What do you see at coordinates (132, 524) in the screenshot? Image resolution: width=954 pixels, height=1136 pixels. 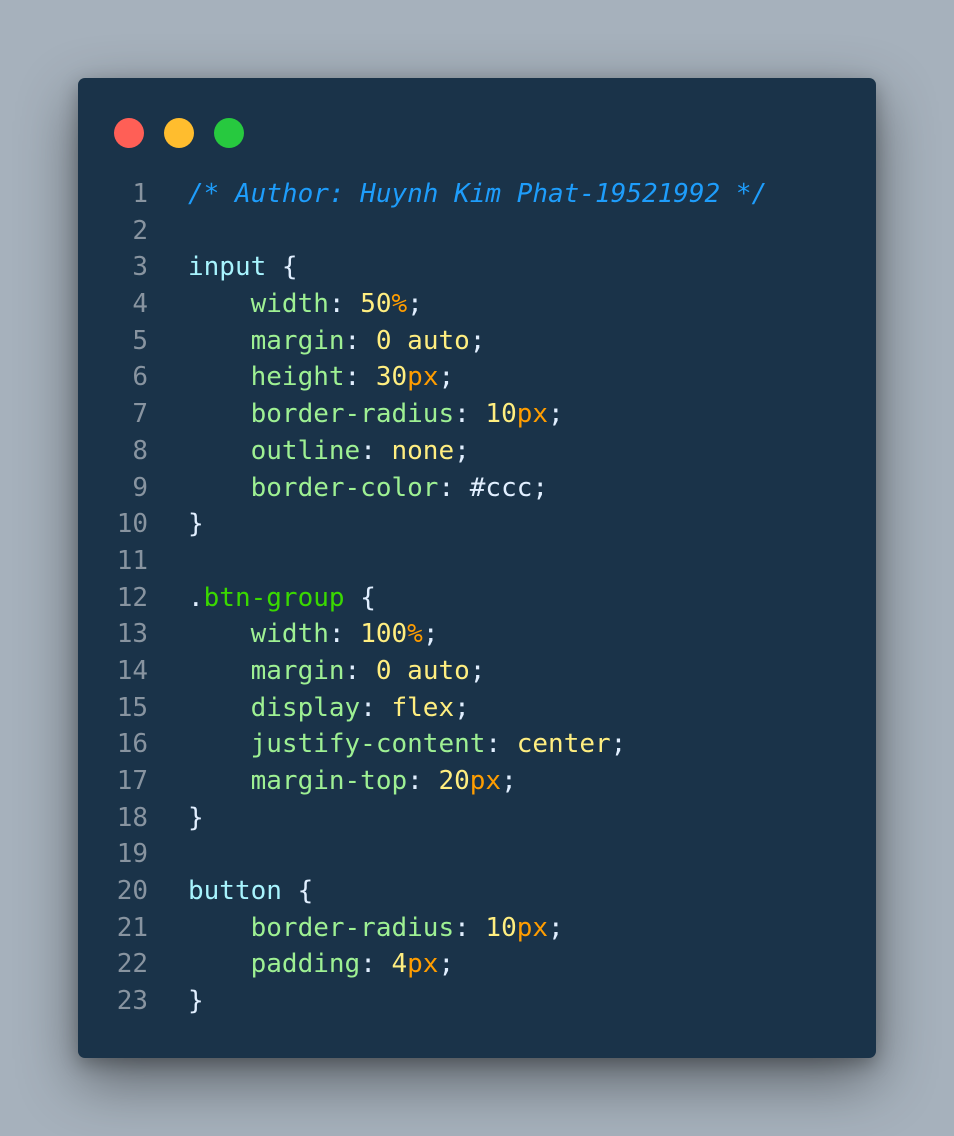 I see `line-number: 10` at bounding box center [132, 524].